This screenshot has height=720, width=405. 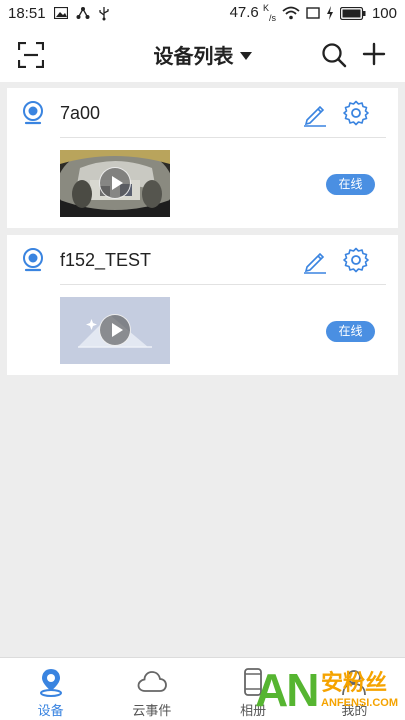 I want to click on share-icon, so click(x=83, y=13).